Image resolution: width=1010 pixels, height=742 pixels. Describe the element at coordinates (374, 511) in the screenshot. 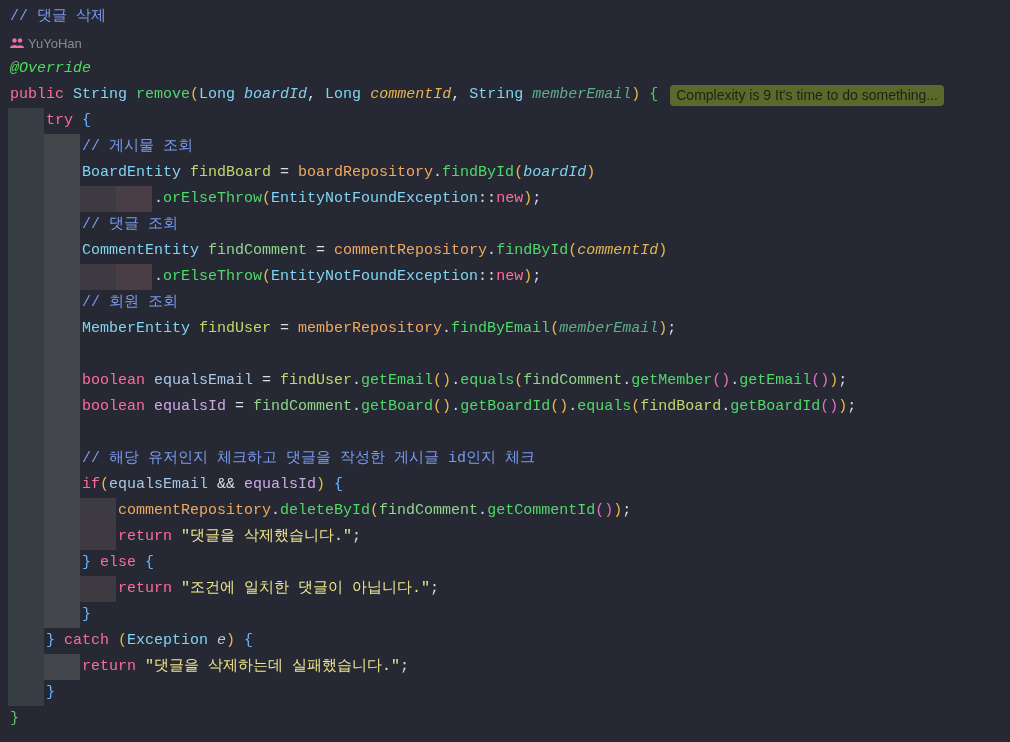

I see `code-line: commentRepository.deleteById(findComment.getCommentId());` at that location.